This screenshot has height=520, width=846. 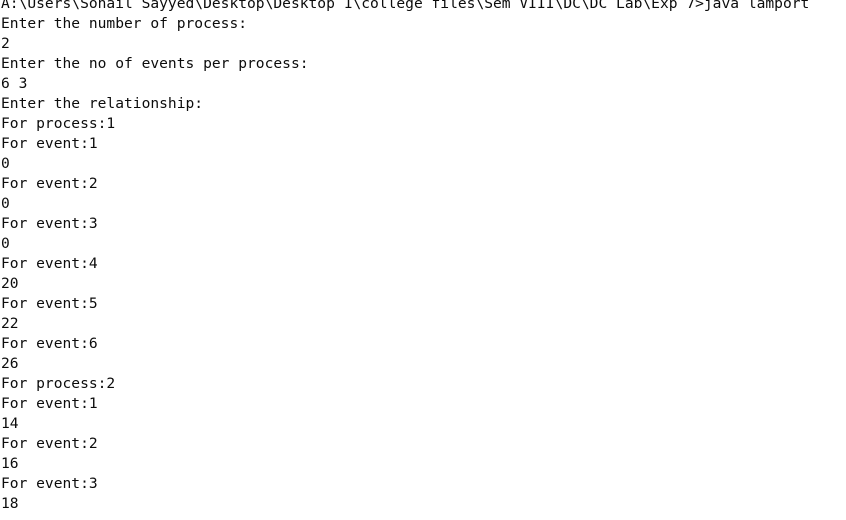 What do you see at coordinates (5, 43) in the screenshot?
I see `input-line: 2` at bounding box center [5, 43].